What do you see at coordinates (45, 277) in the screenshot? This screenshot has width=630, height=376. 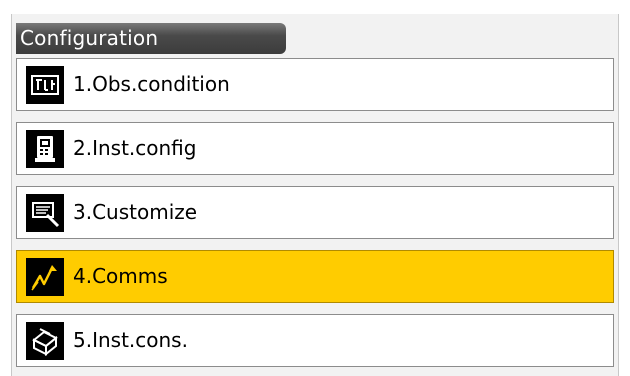 I see `comms-icon` at bounding box center [45, 277].